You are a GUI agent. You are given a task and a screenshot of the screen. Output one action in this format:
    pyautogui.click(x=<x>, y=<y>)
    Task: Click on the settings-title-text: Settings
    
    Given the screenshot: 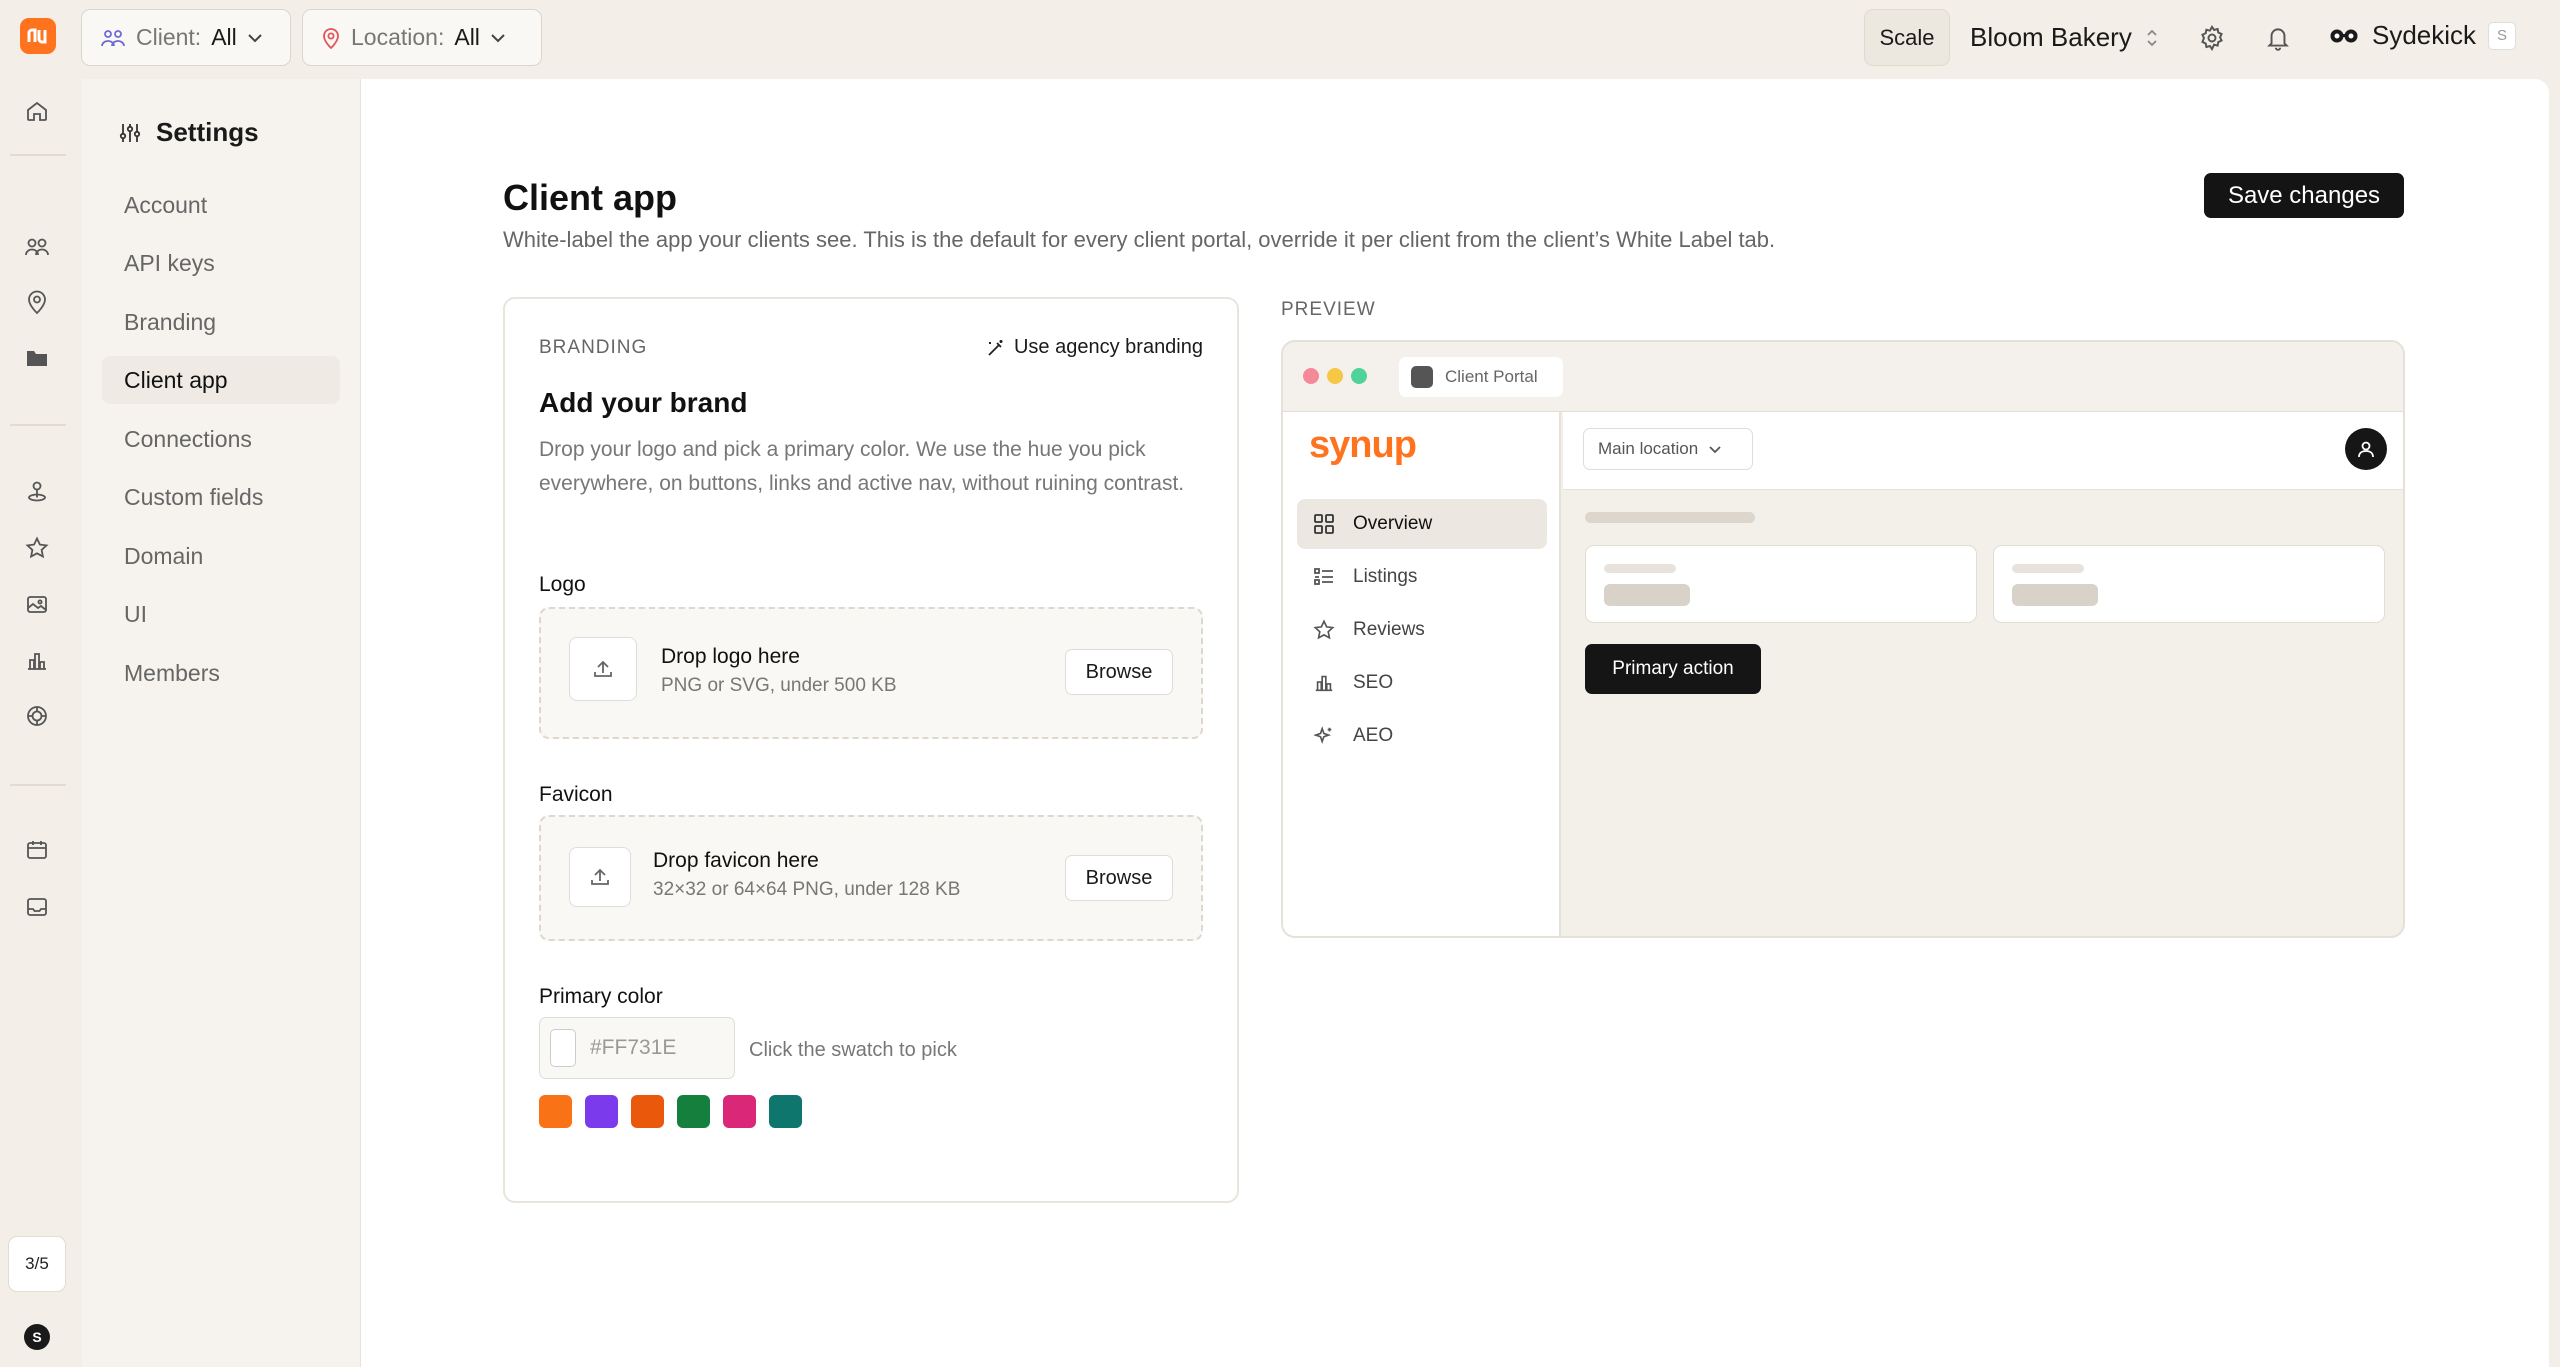 What is the action you would take?
    pyautogui.click(x=207, y=132)
    